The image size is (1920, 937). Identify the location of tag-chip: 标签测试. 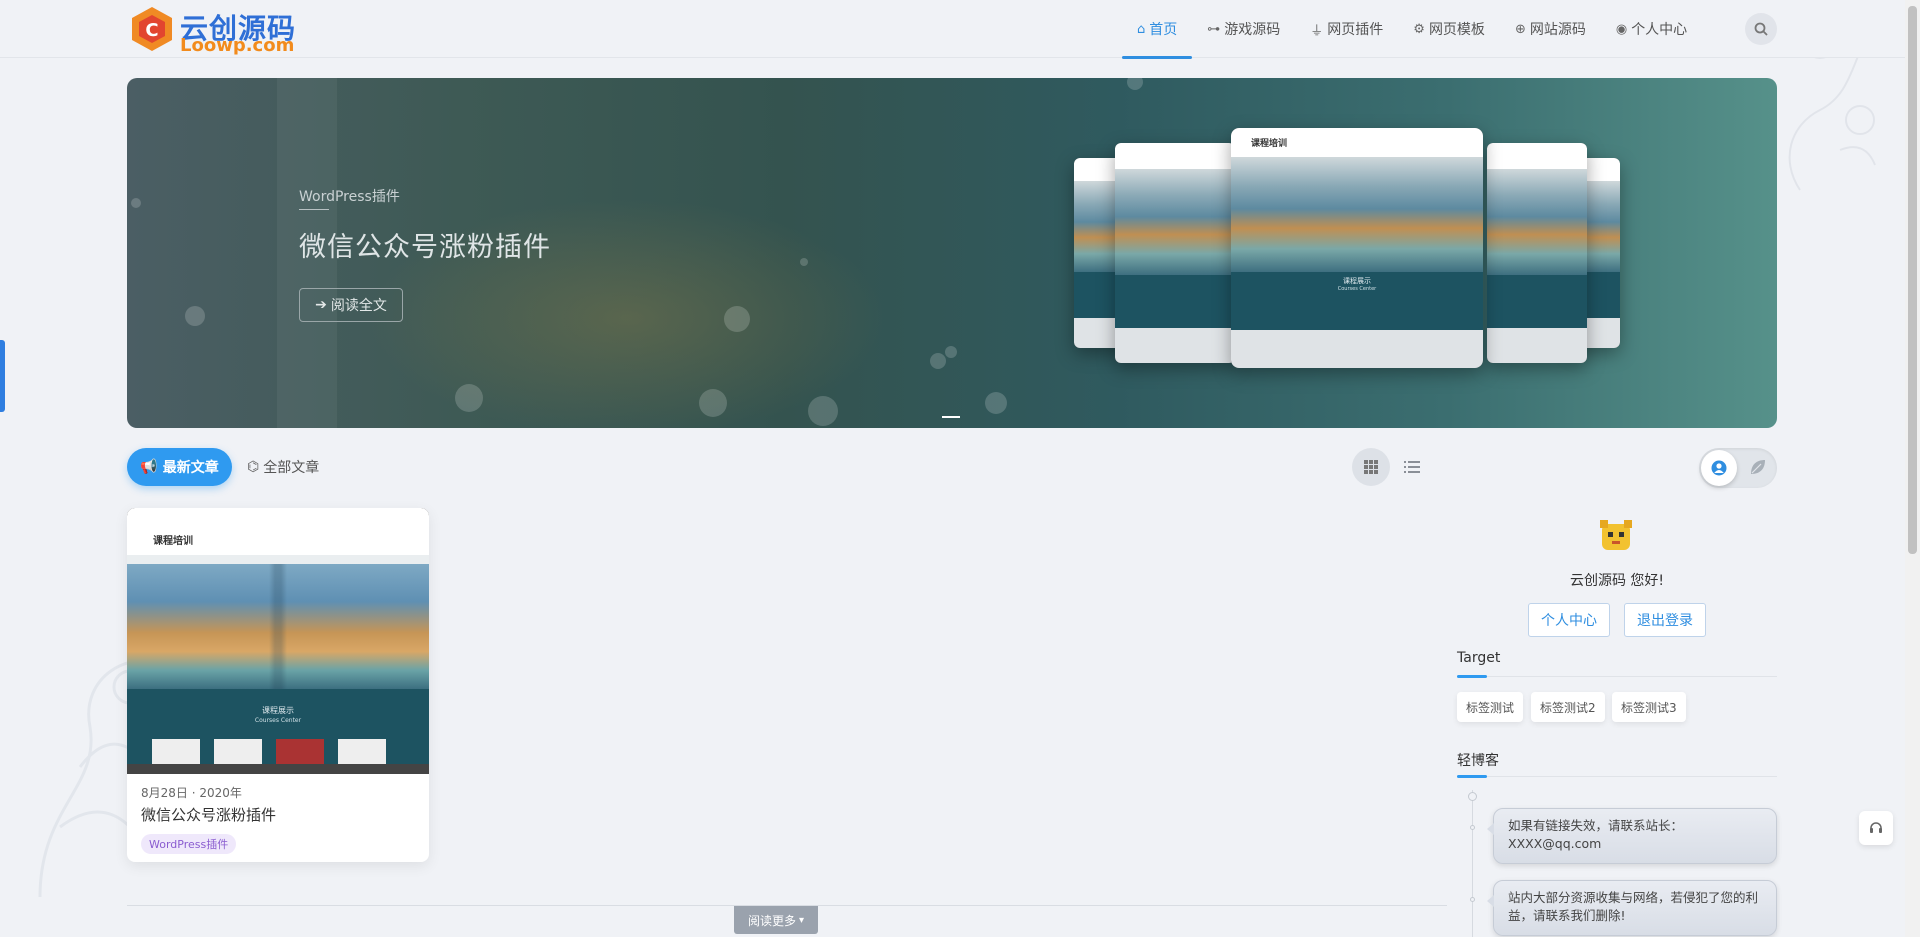
(1490, 707).